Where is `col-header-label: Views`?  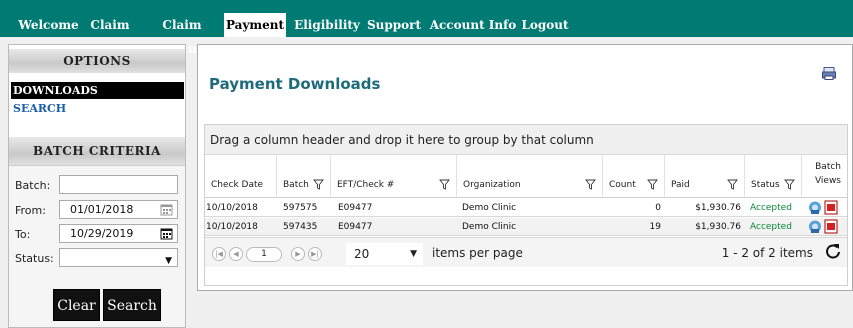
col-header-label: Views is located at coordinates (827, 181).